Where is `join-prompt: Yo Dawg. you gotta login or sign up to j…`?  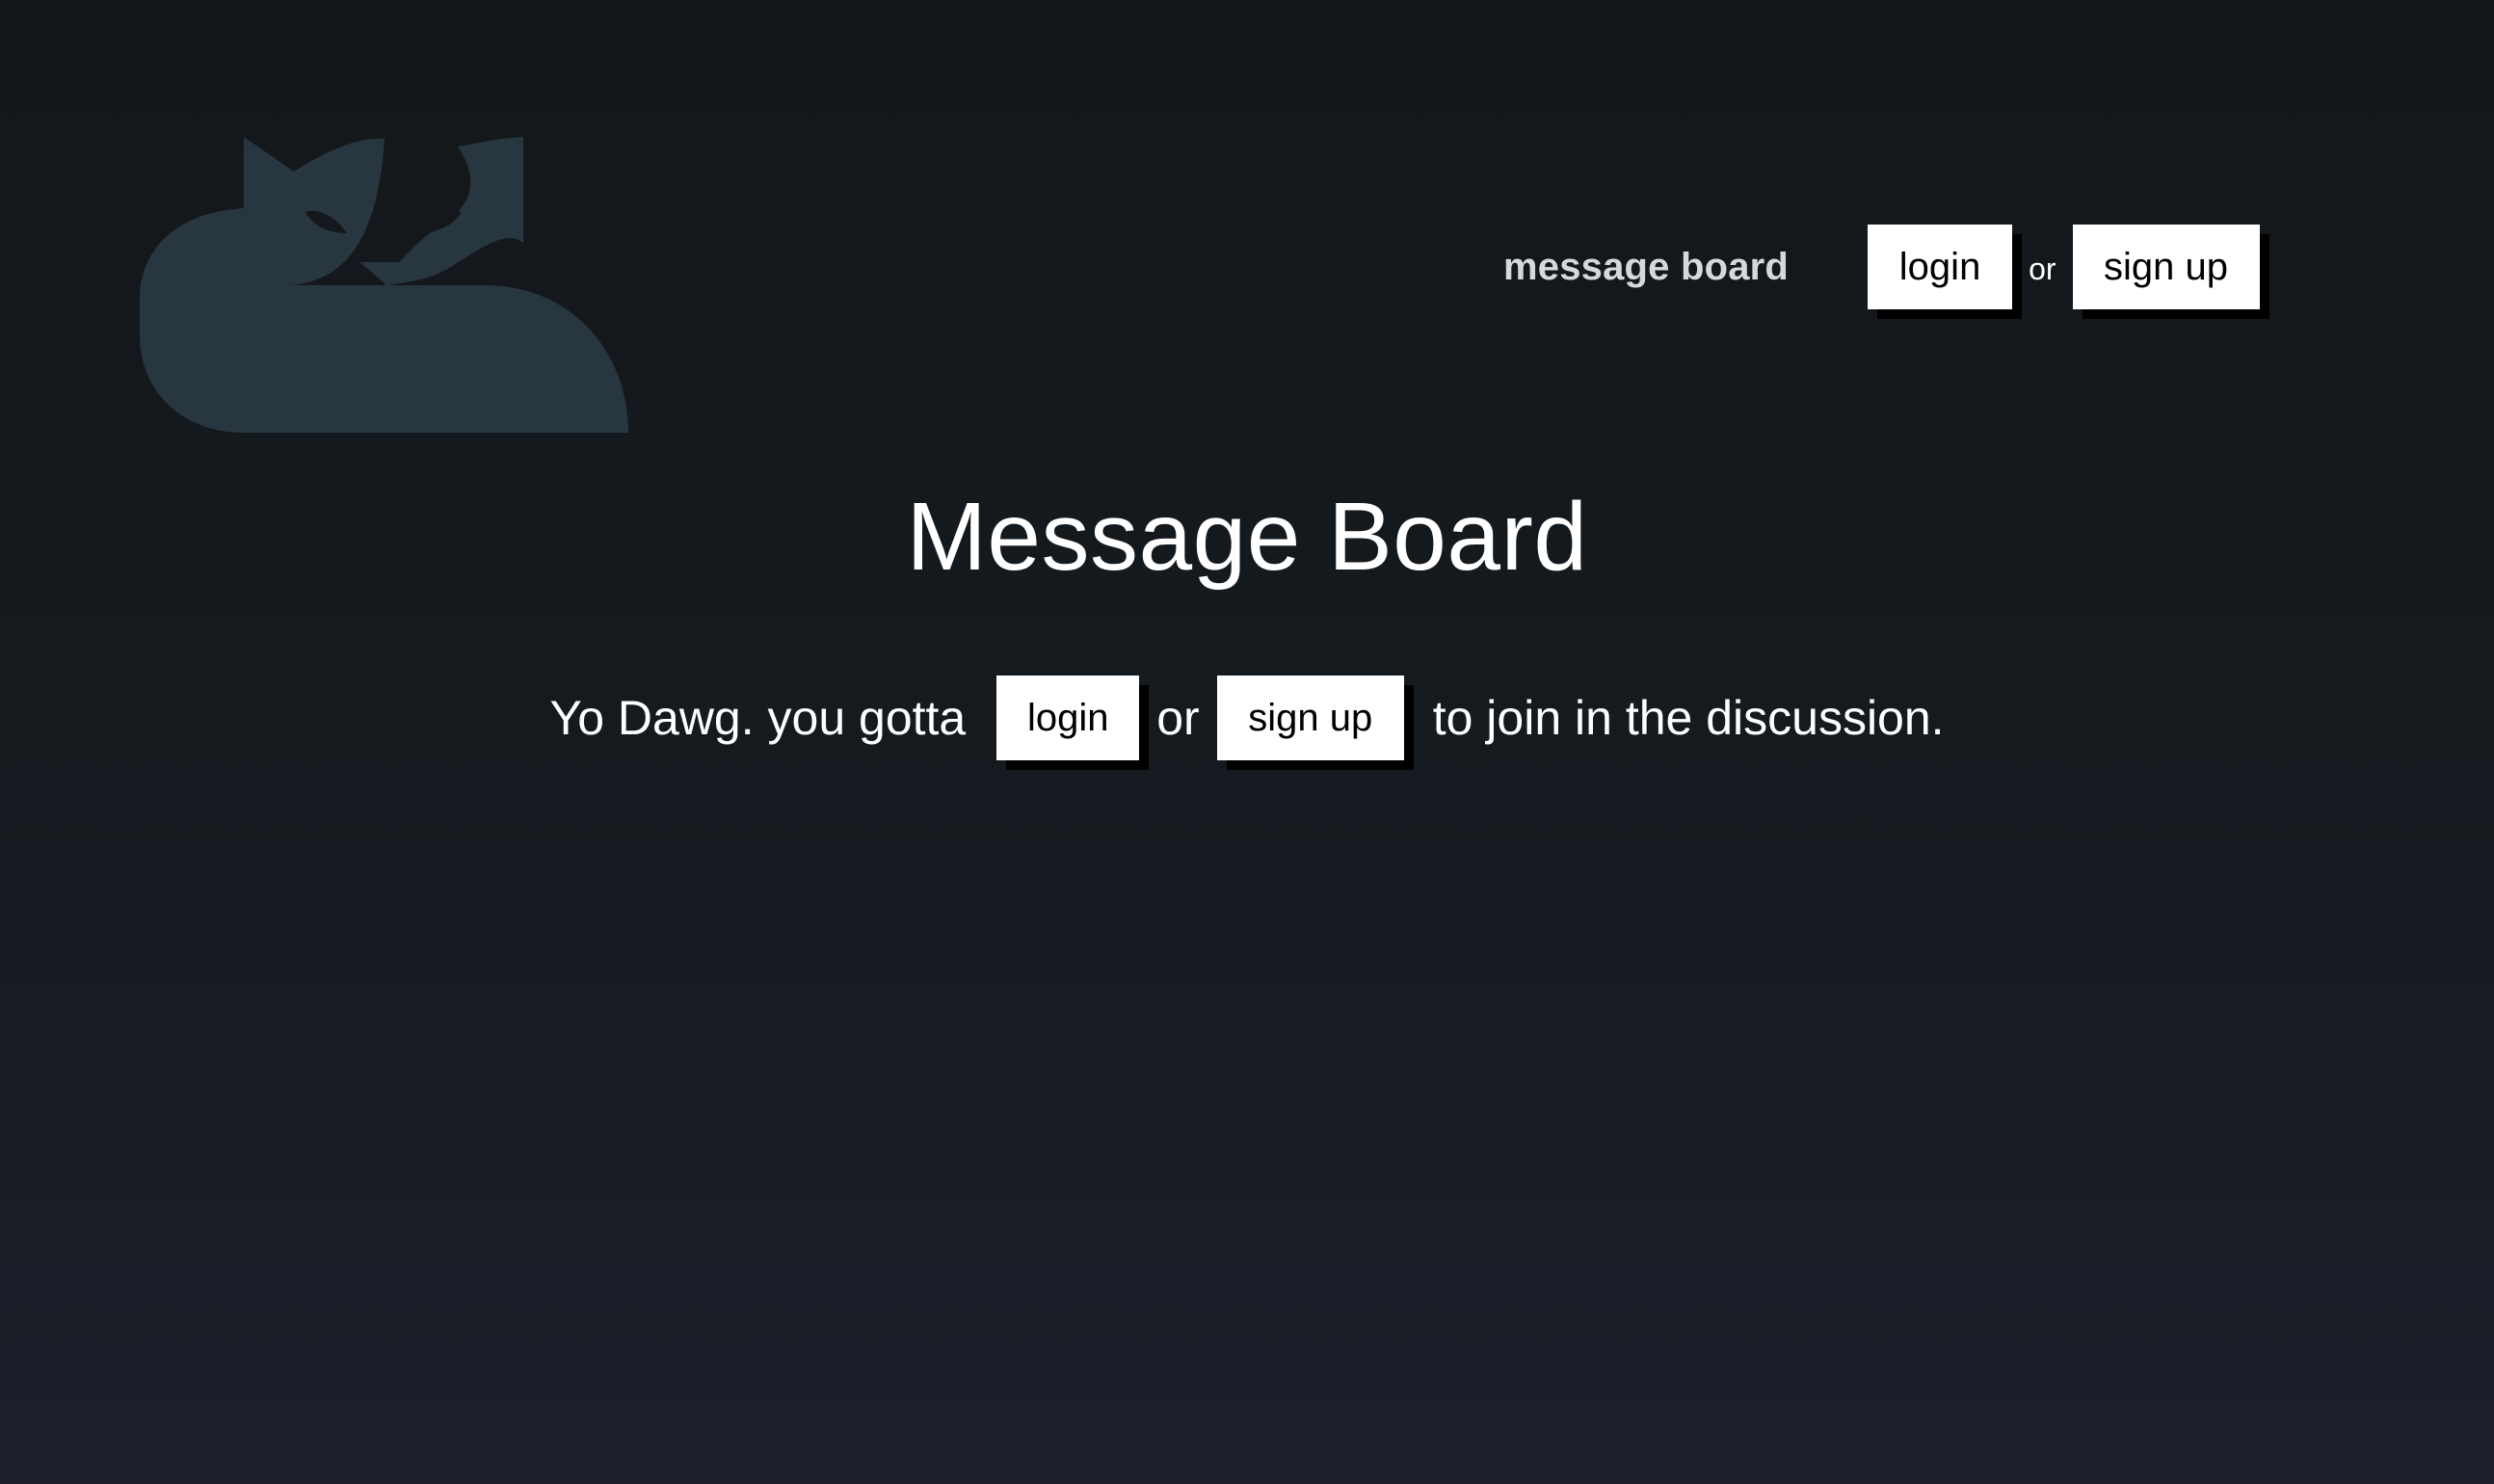
join-prompt: Yo Dawg. you gotta login or sign up to j… is located at coordinates (1247, 718).